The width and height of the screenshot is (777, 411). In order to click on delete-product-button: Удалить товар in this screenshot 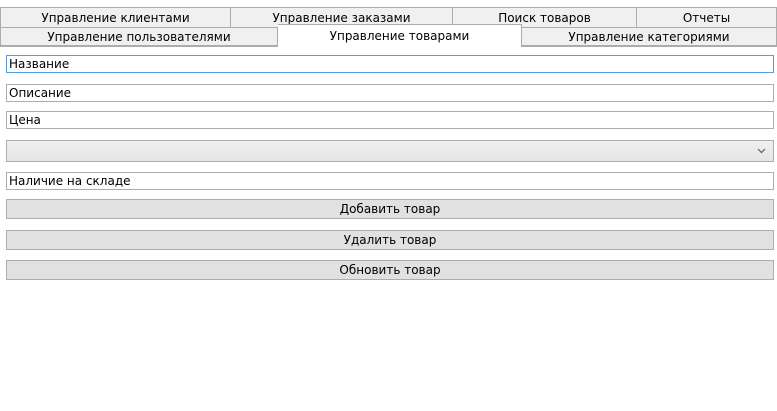, I will do `click(390, 240)`.